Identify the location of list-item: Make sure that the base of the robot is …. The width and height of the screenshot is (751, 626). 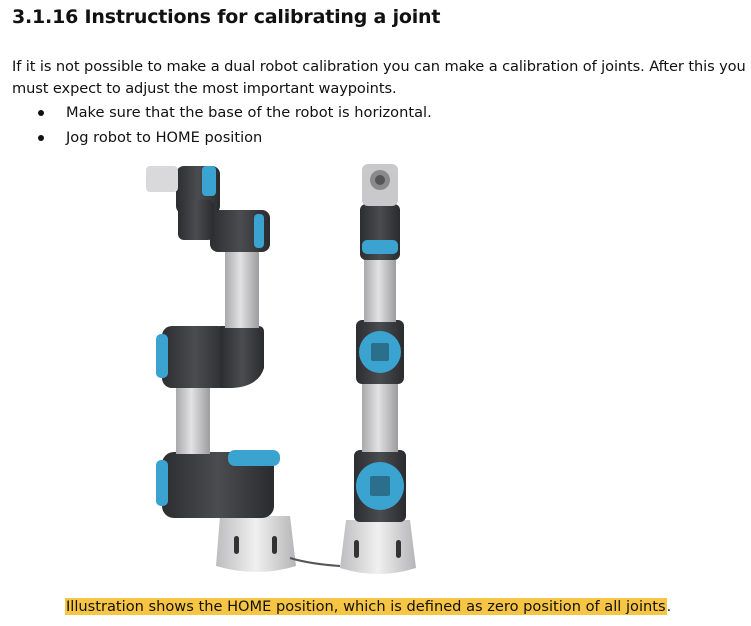
(216, 114).